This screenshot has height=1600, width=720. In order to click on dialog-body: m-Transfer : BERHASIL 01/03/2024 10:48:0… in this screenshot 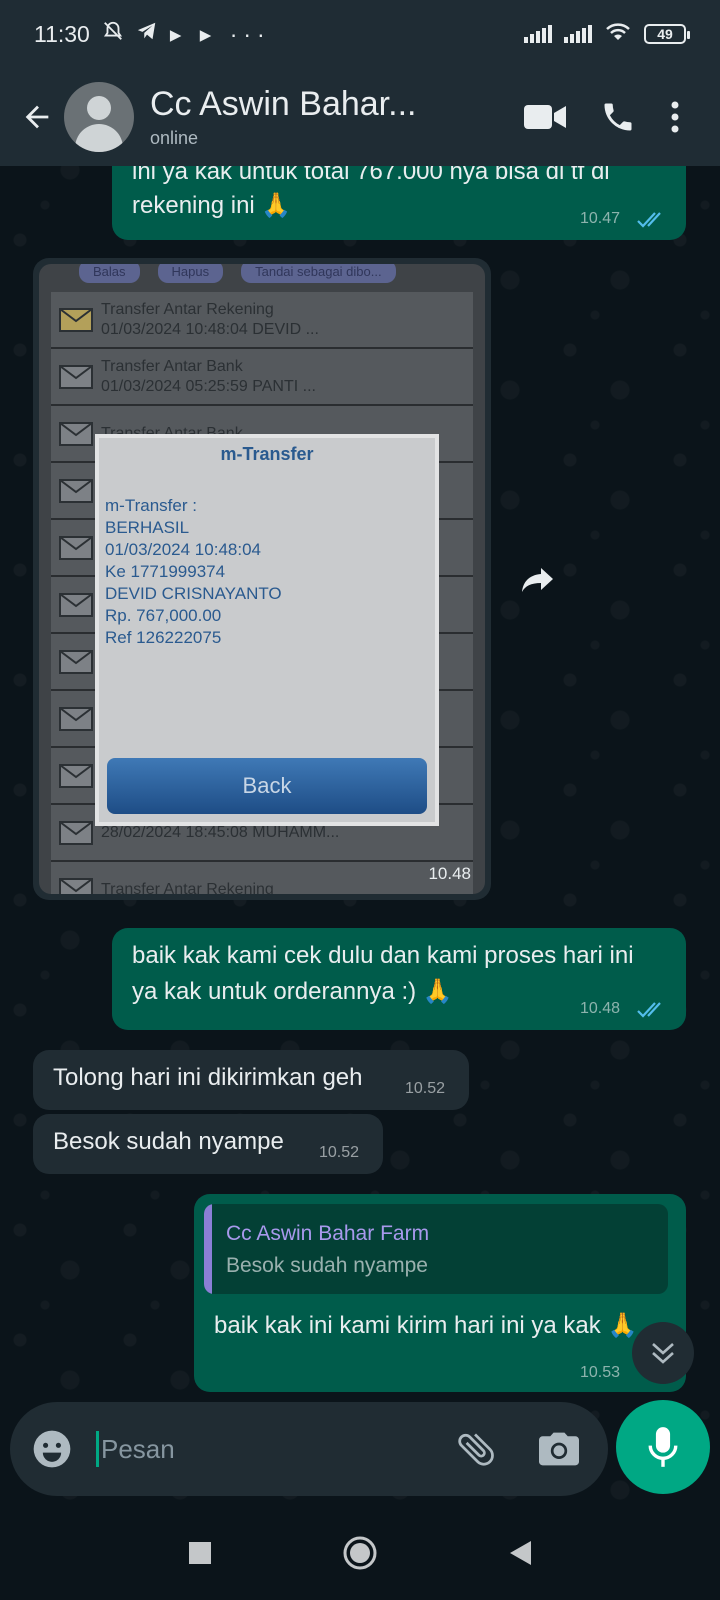, I will do `click(270, 572)`.